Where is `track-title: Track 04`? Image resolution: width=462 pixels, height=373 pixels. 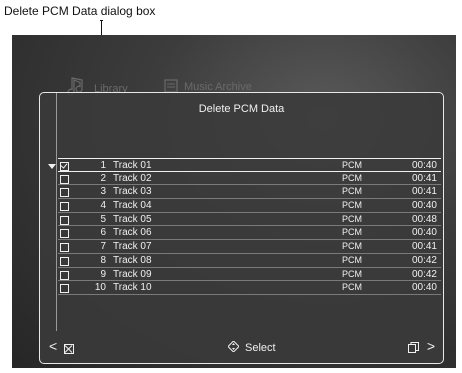
track-title: Track 04 is located at coordinates (132, 206).